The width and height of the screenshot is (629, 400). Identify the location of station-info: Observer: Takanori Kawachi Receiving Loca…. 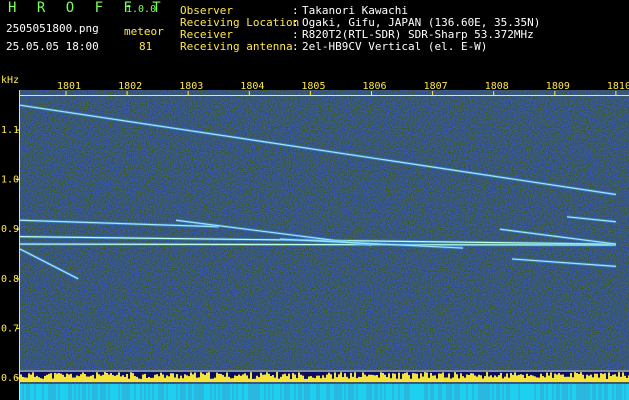
(360, 29).